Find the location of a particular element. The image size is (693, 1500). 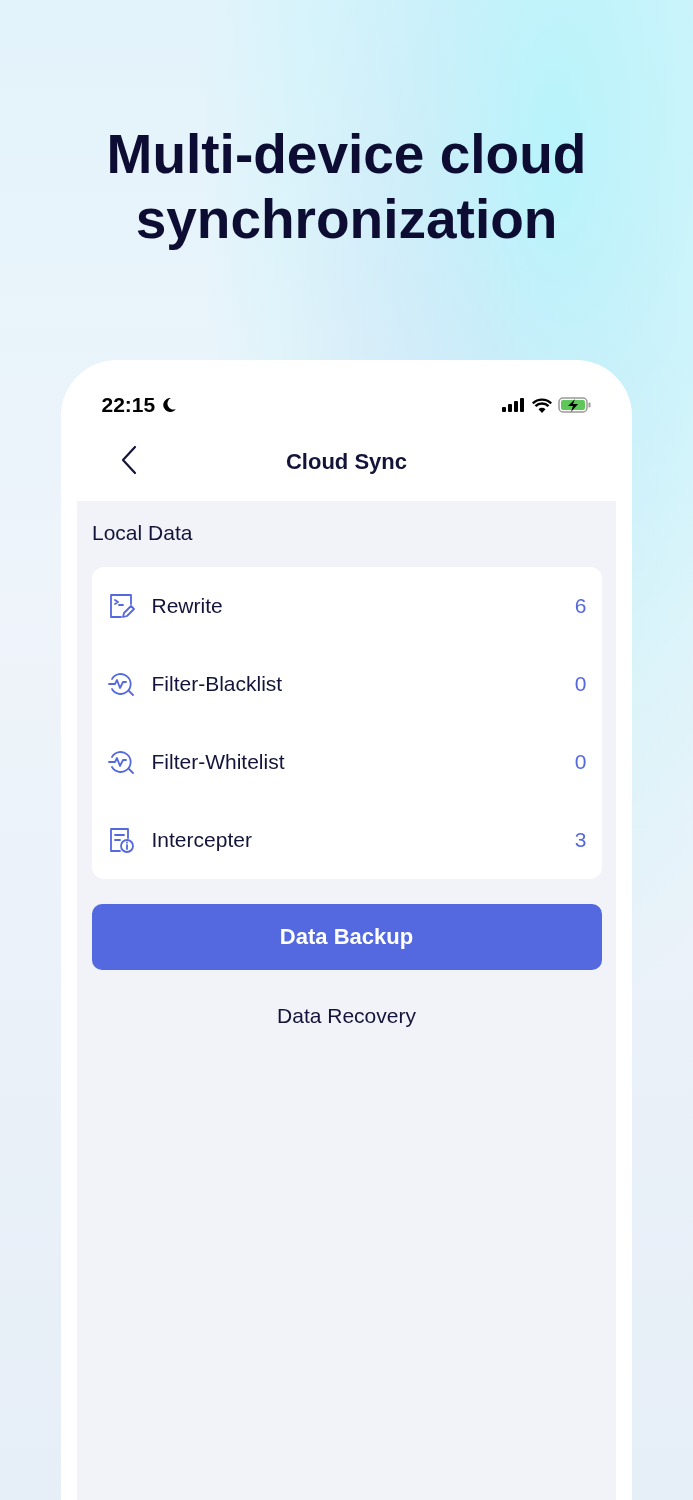

row-count: 6 is located at coordinates (580, 606).